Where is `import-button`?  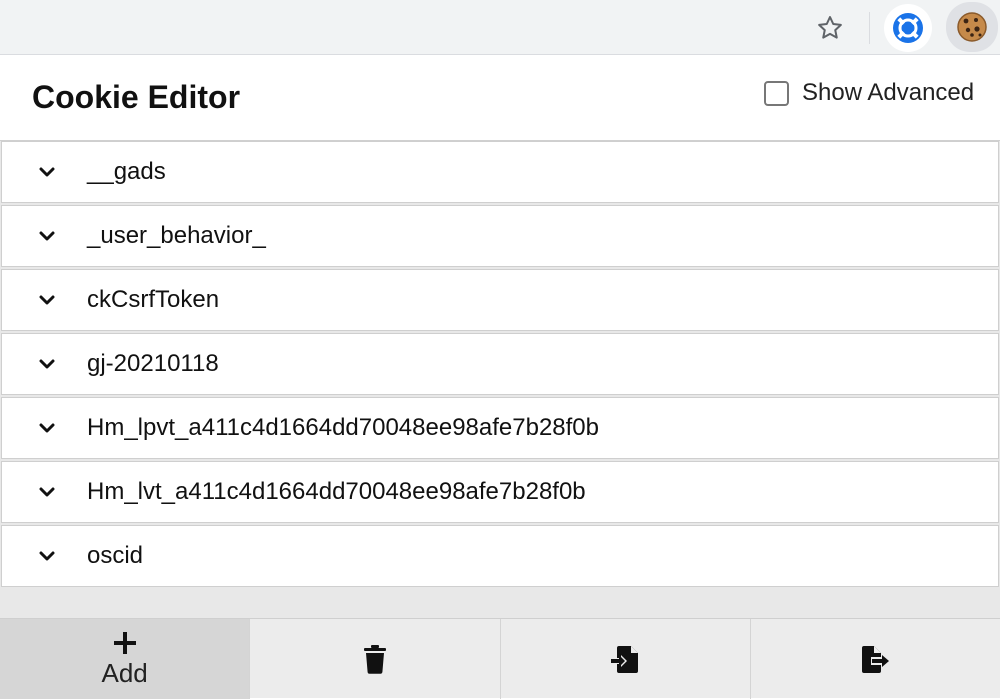
import-button is located at coordinates (626, 659).